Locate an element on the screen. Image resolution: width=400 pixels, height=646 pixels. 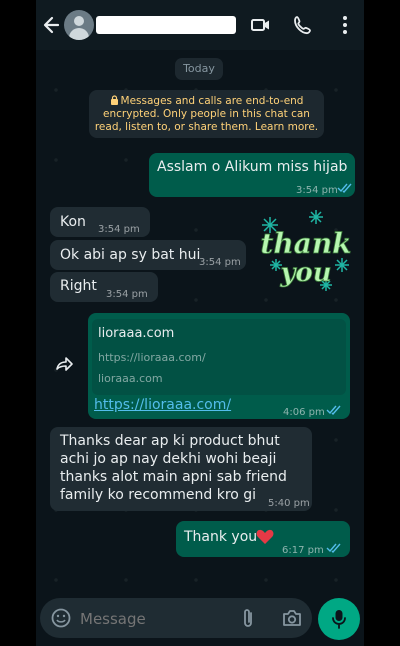
message-bubble-outgoing: Asslam o Alikum miss hijab 3:54 pm is located at coordinates (252, 175).